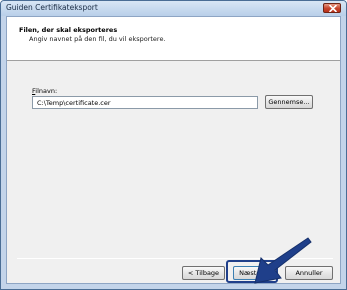 Image resolution: width=347 pixels, height=290 pixels. I want to click on cancel-button: Annuller, so click(309, 273).